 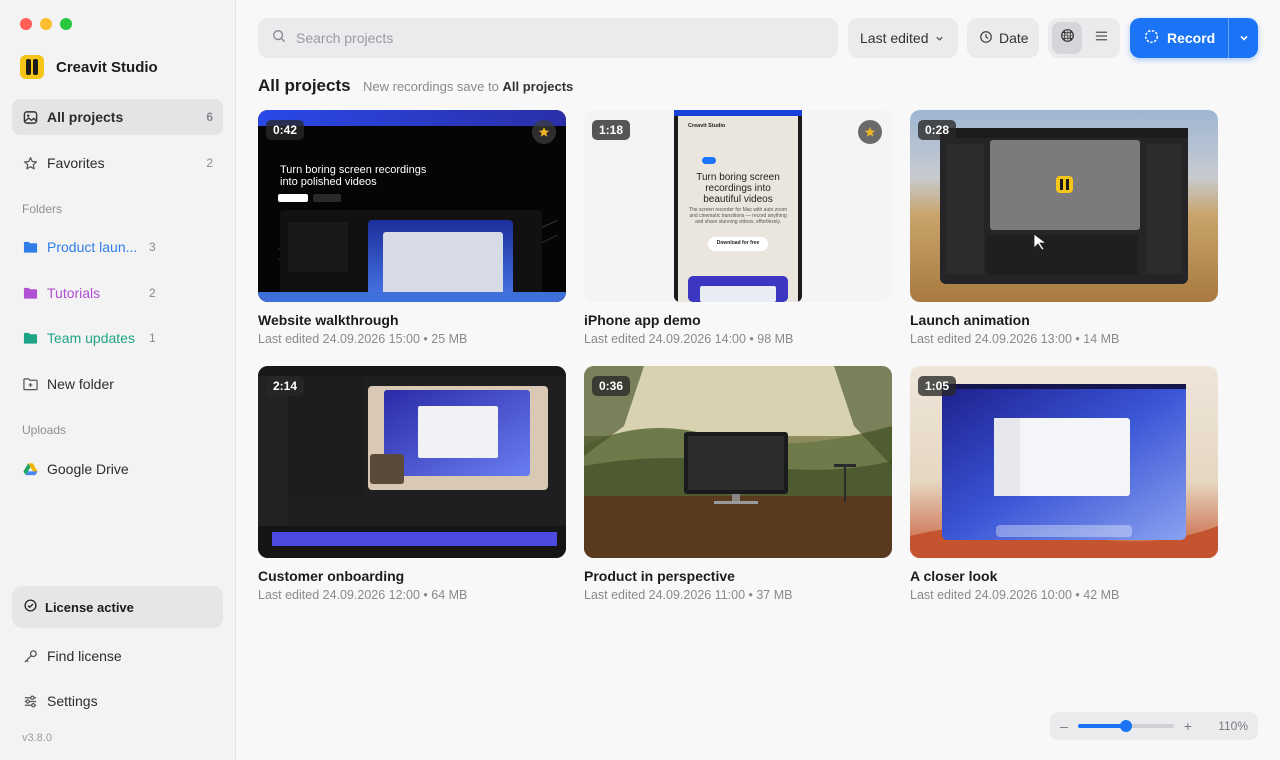 What do you see at coordinates (1191, 38) in the screenshot?
I see `record-label: Record` at bounding box center [1191, 38].